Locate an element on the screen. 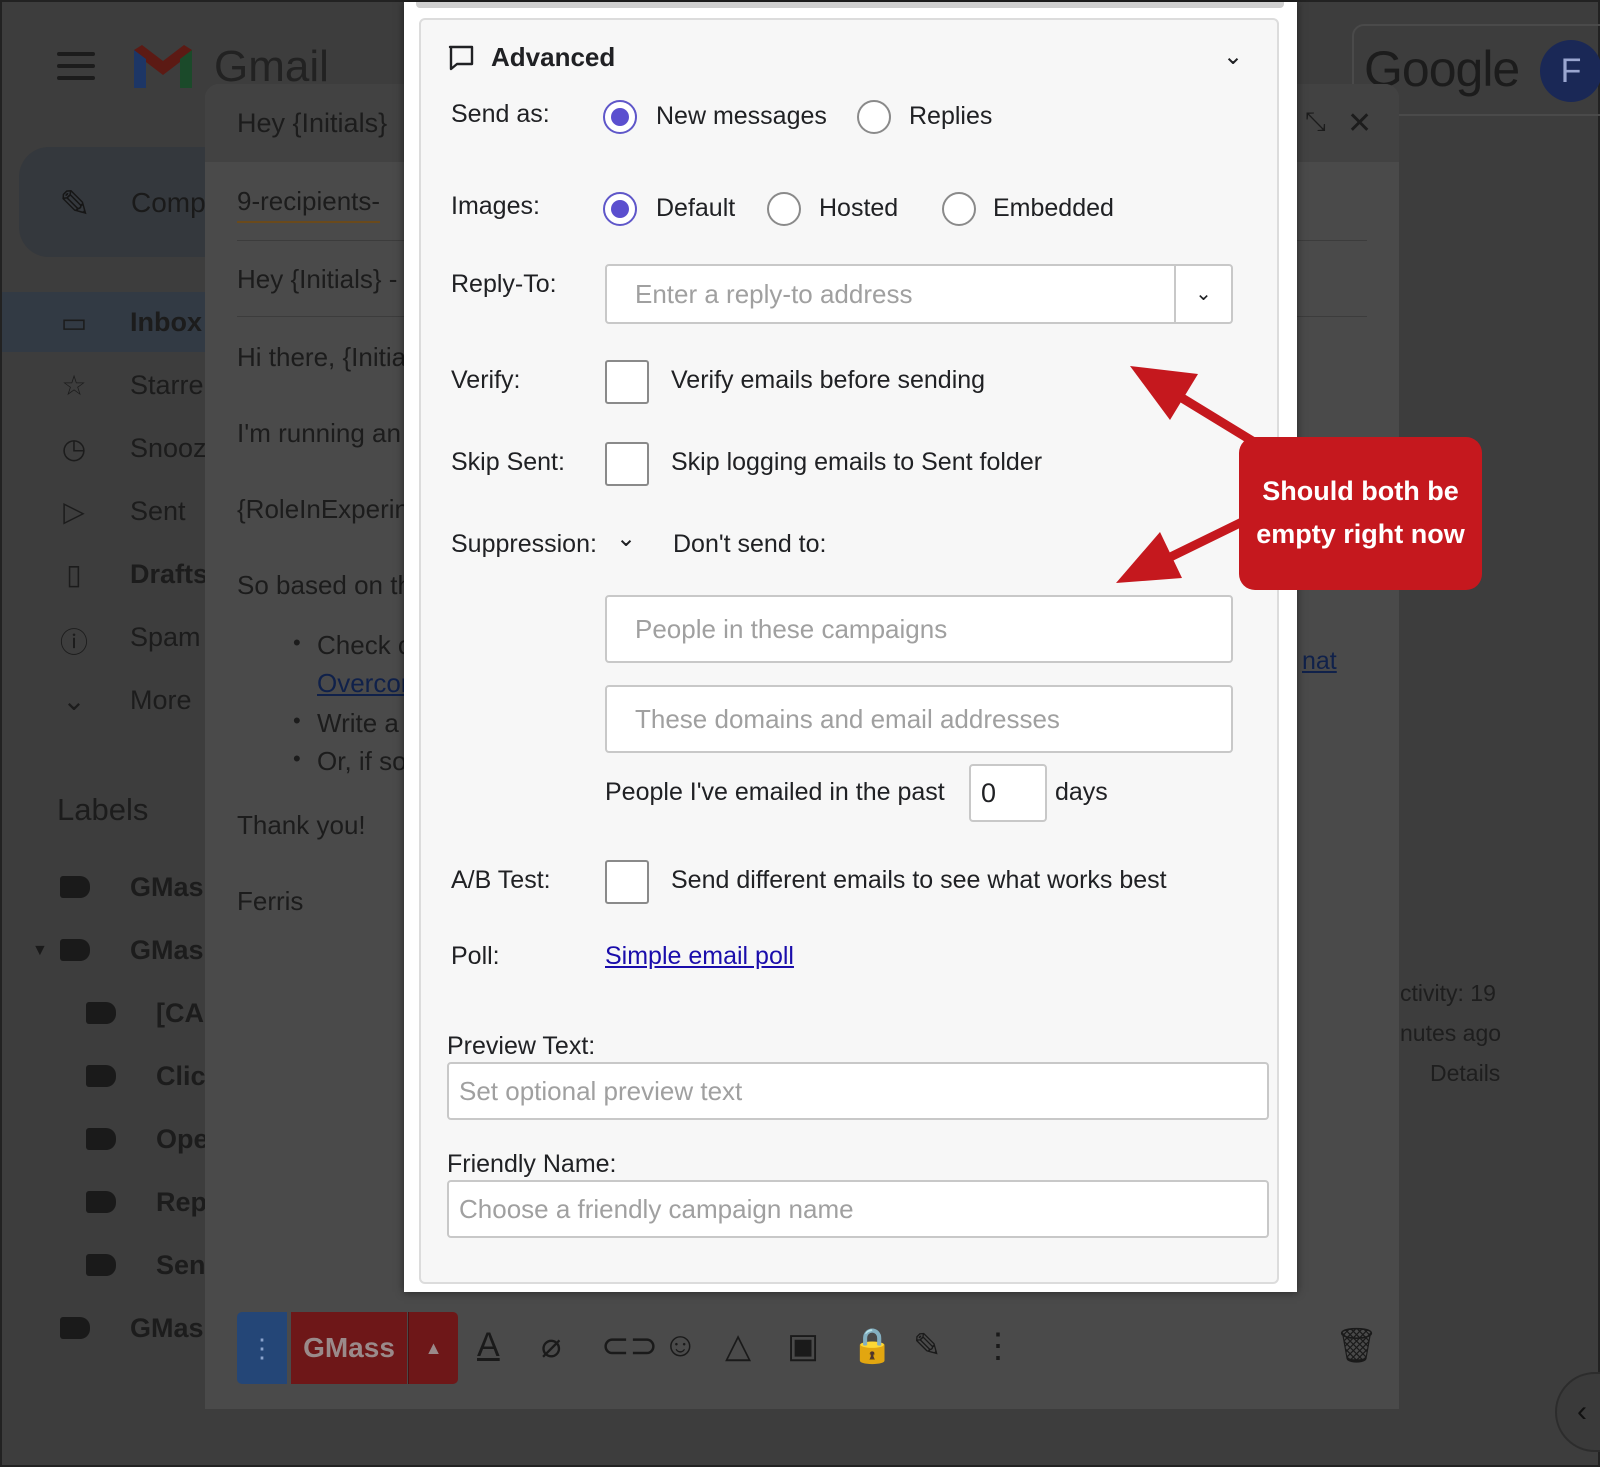 The image size is (1600, 1467). trash-icon: 🗑 is located at coordinates (1356, 1346).